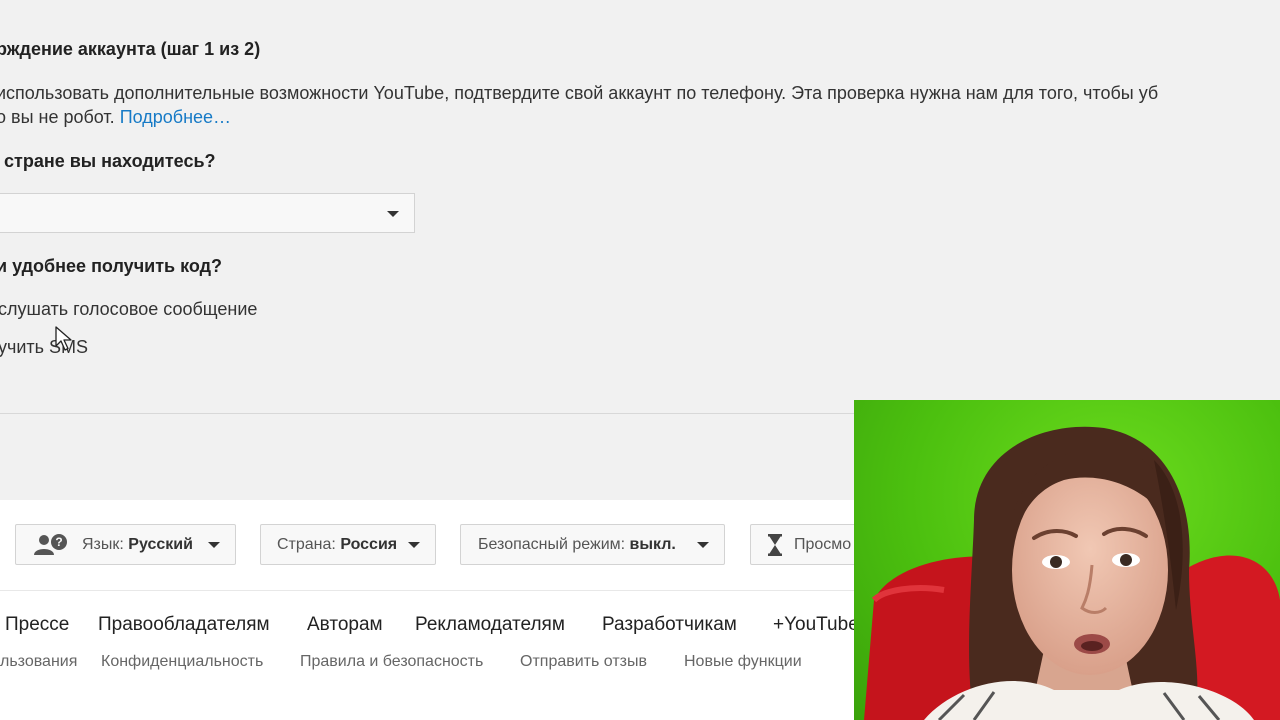  What do you see at coordinates (427, 590) in the screenshot?
I see `footer-divider` at bounding box center [427, 590].